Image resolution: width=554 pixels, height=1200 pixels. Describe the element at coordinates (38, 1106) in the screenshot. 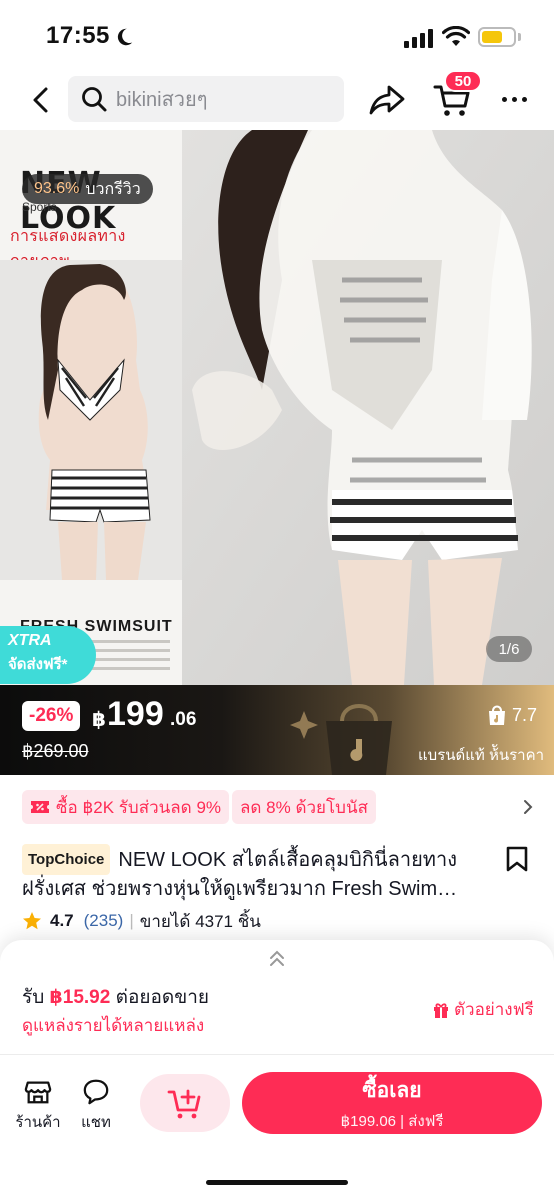

I see `shop-button: ร้านค้า` at that location.